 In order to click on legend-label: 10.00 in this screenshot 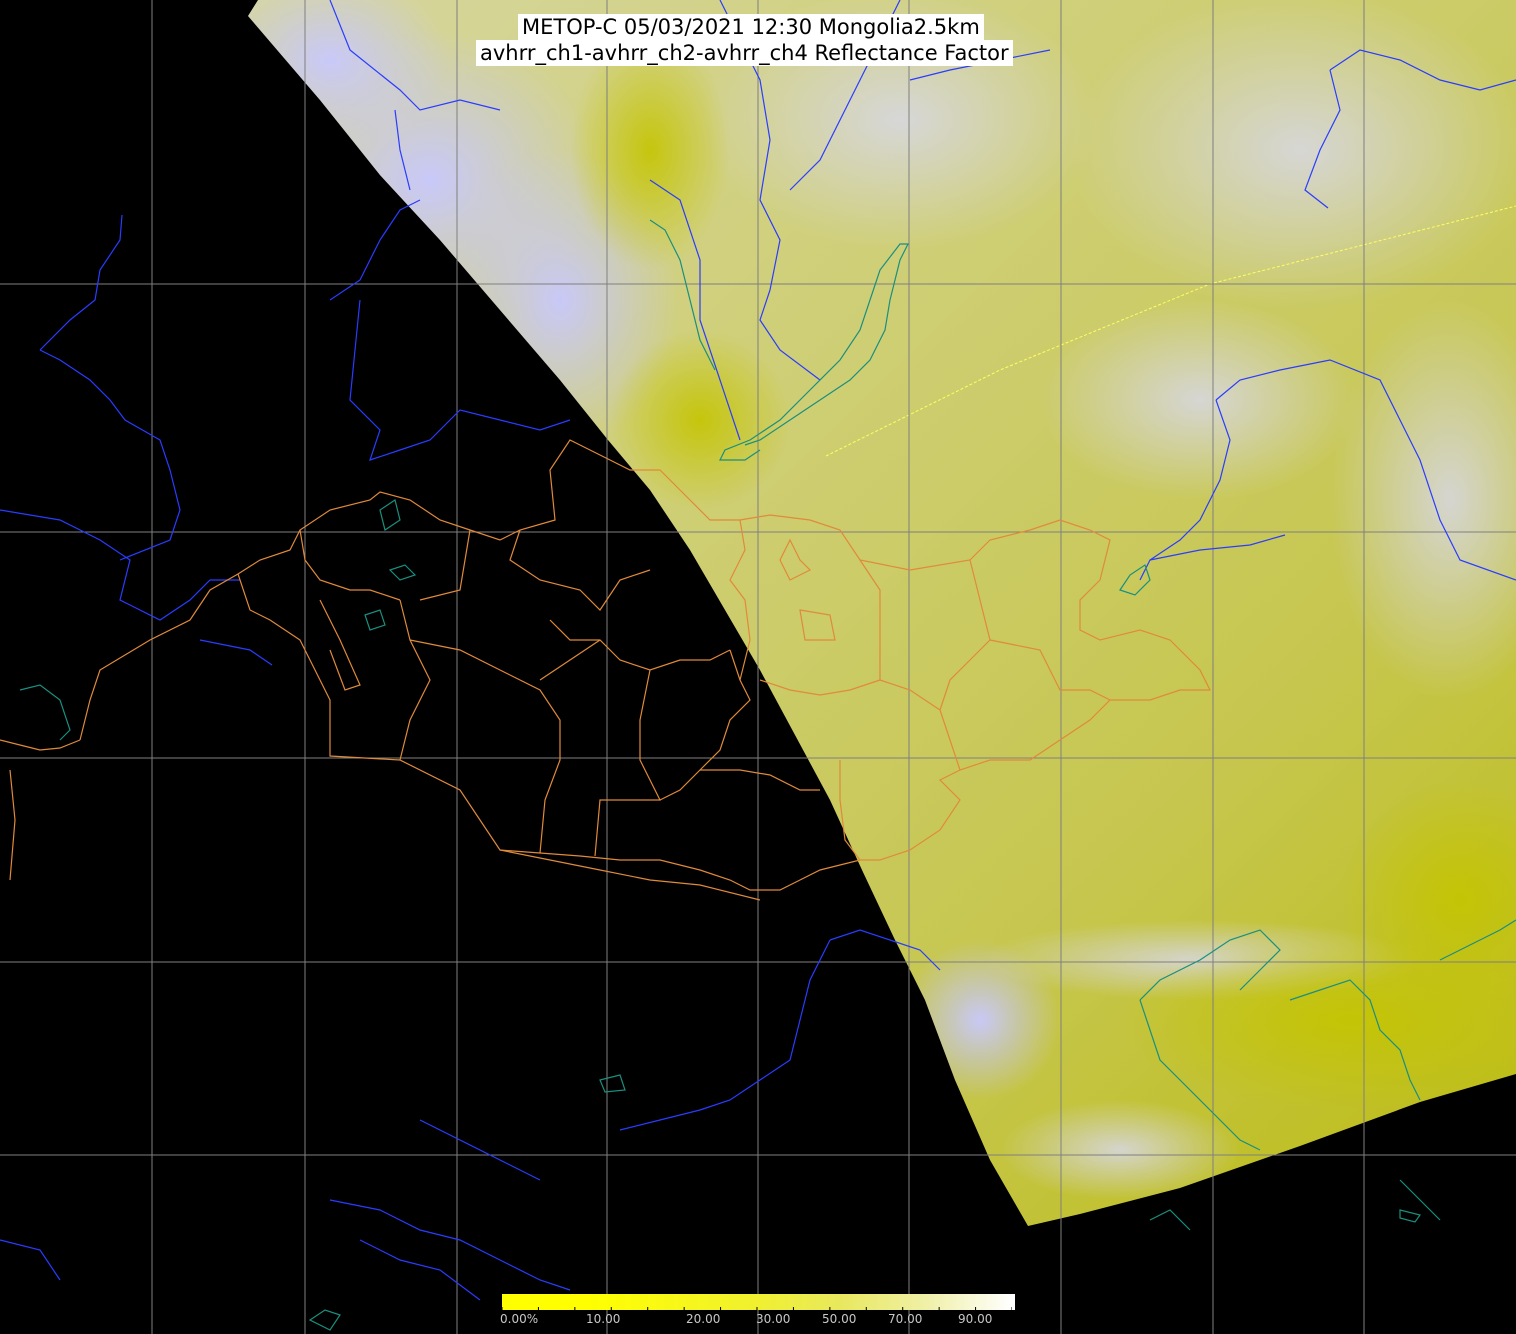, I will do `click(603, 1319)`.